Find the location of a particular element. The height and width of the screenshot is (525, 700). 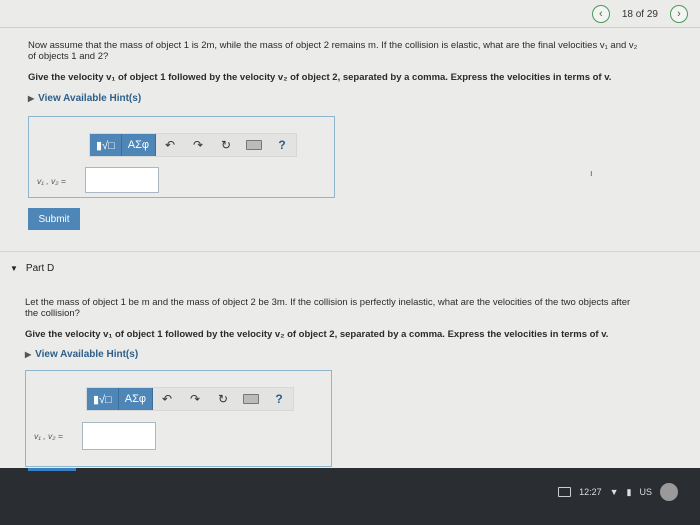

wifi-icon: ▼ is located at coordinates (614, 492).